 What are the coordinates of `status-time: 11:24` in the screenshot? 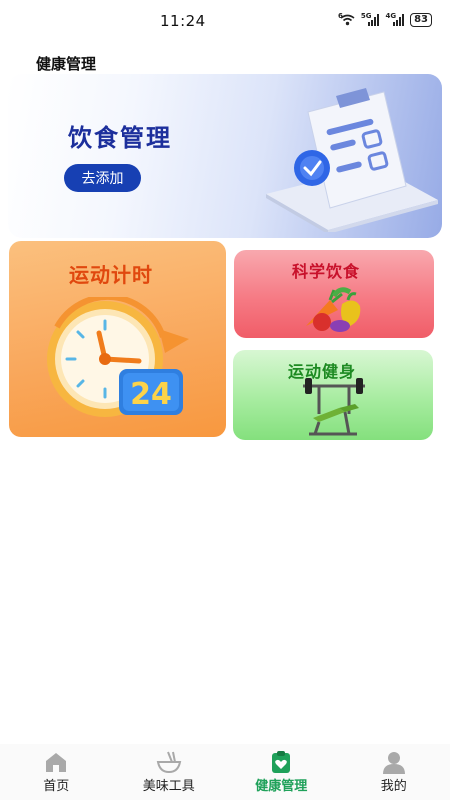 It's located at (183, 21).